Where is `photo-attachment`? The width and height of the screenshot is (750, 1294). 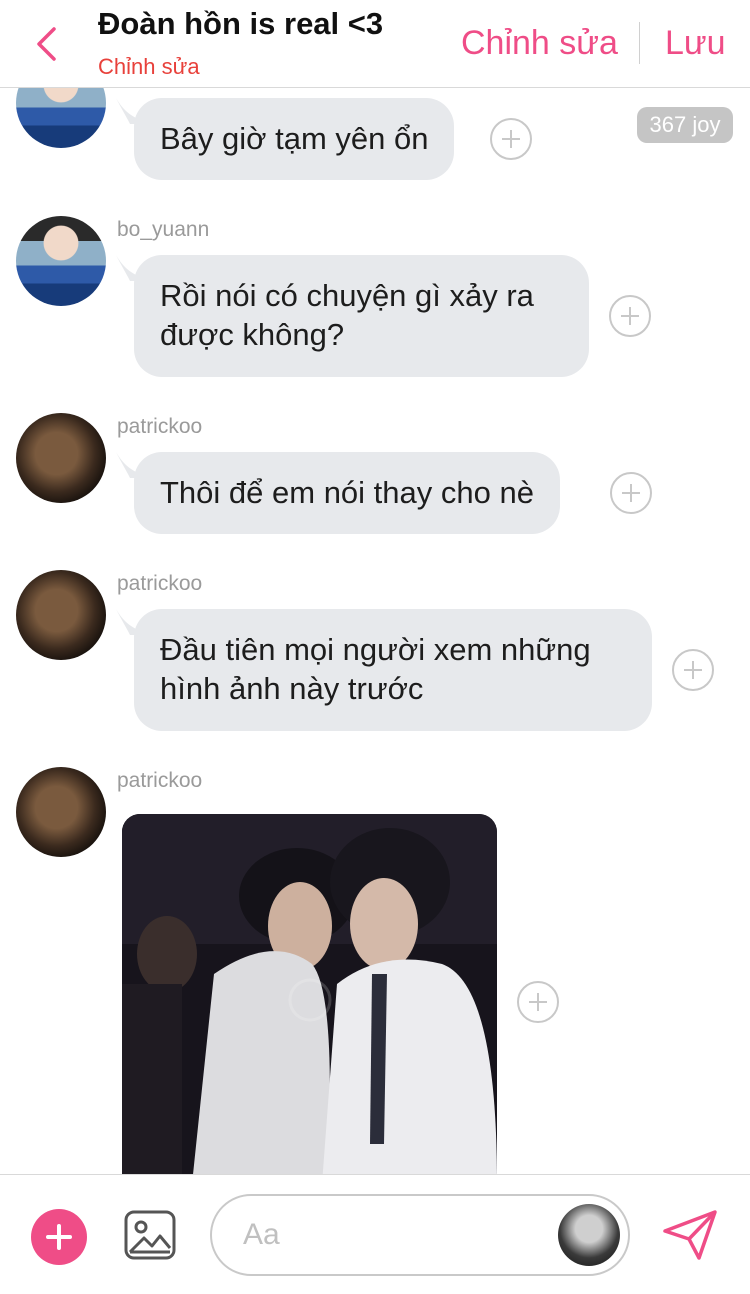 photo-attachment is located at coordinates (309, 994).